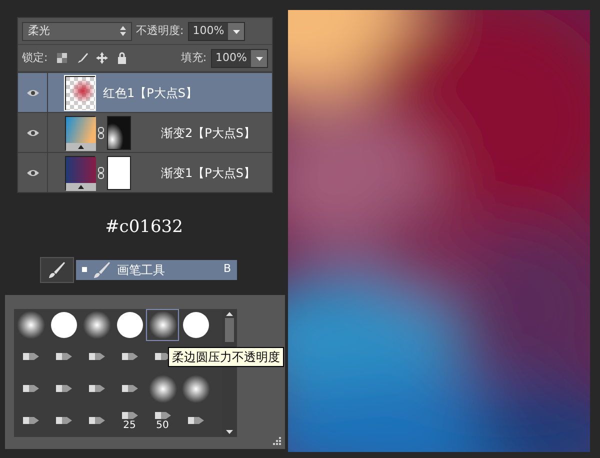 The width and height of the screenshot is (600, 458). I want to click on opacity-label: 不透明度:, so click(160, 30).